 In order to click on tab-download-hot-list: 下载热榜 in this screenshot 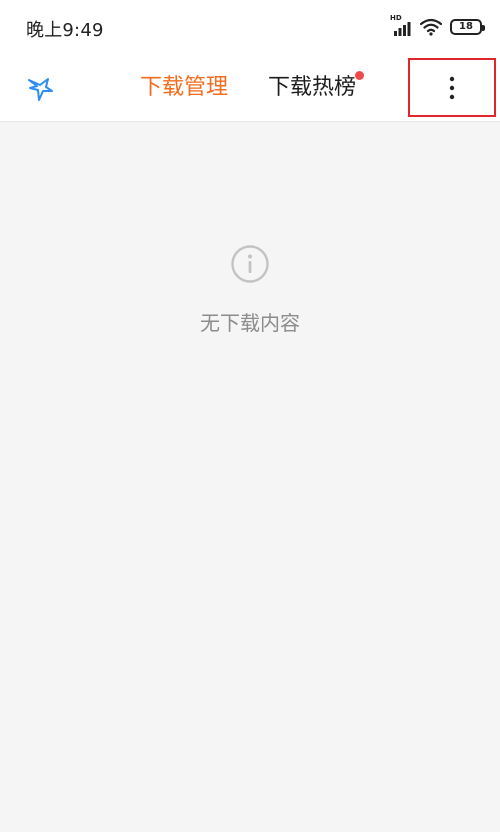, I will do `click(312, 88)`.